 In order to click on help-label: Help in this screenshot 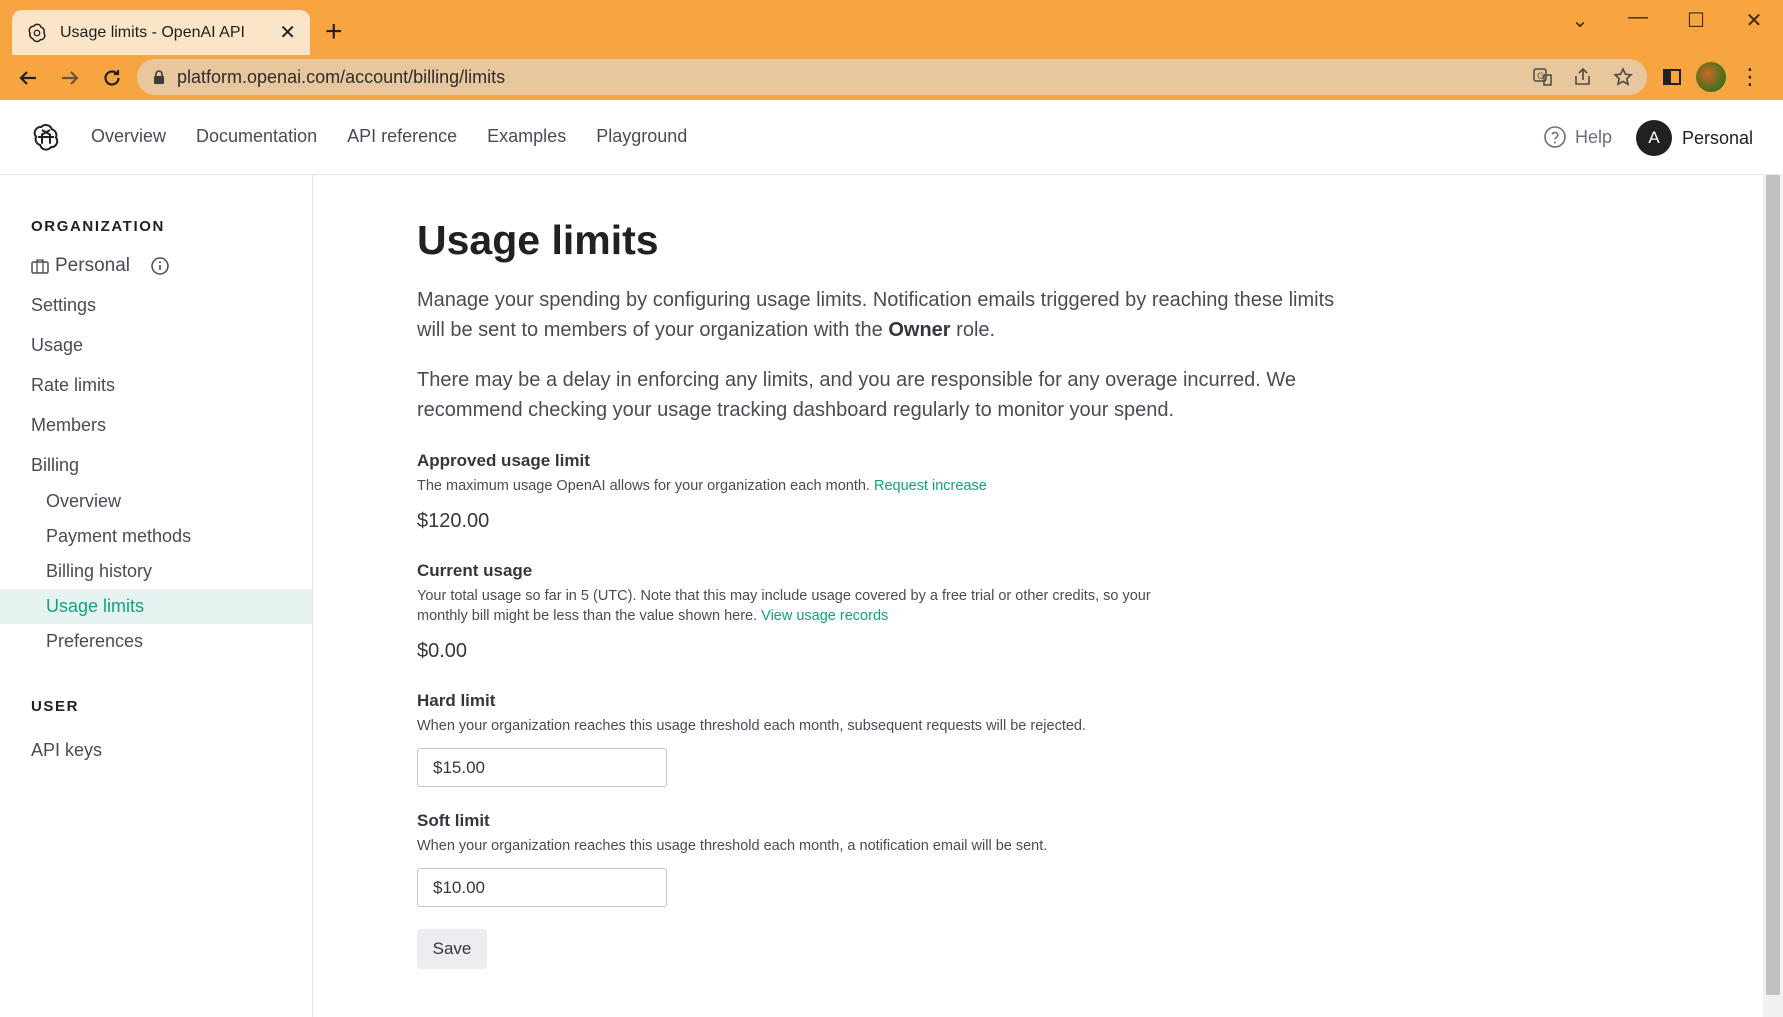, I will do `click(1594, 136)`.